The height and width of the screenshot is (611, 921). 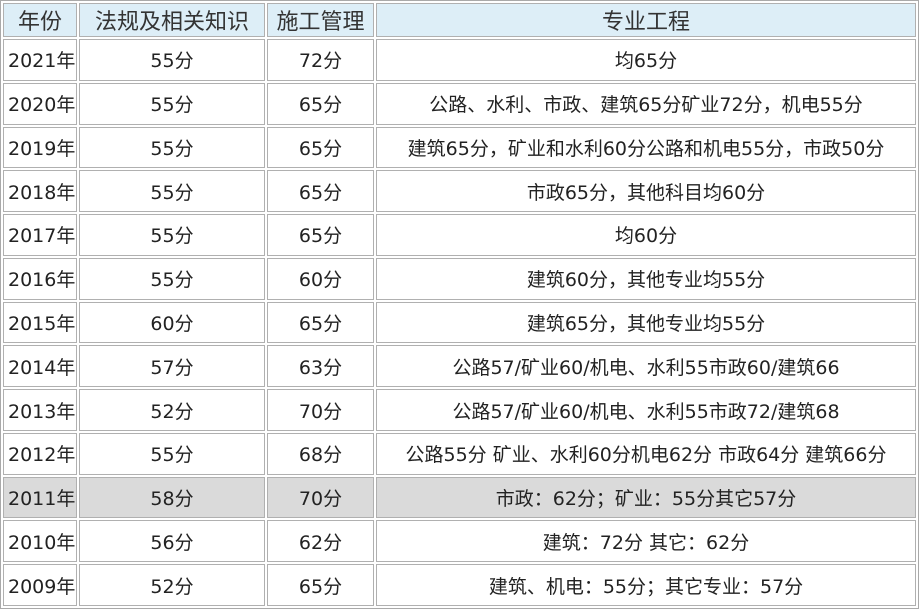 I want to click on cell-year: 2009年, so click(x=40, y=585).